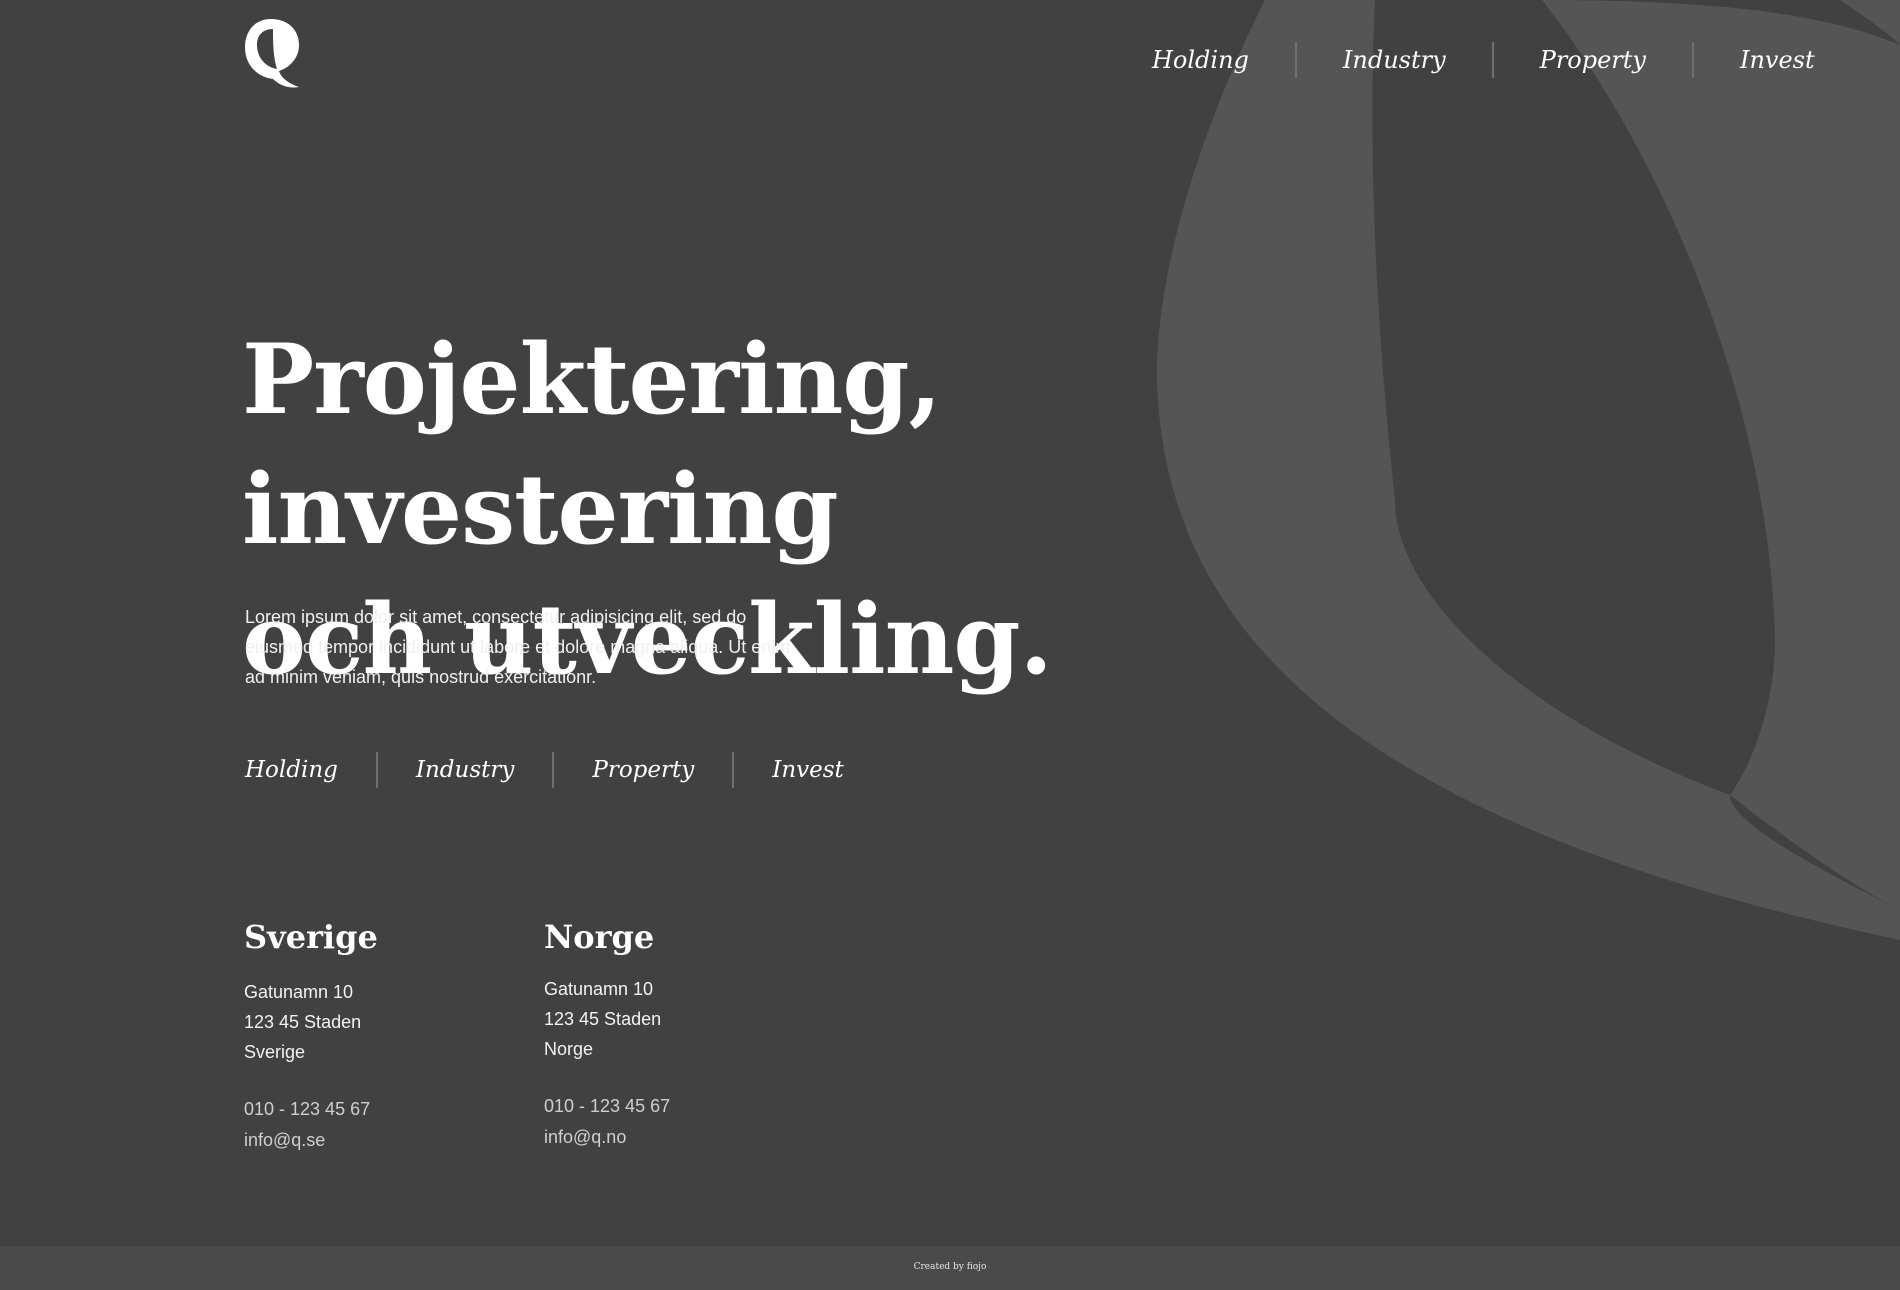 The width and height of the screenshot is (1900, 1290). I want to click on office-contact: 010 - 123 45 67 info@q.no, so click(684, 1122).